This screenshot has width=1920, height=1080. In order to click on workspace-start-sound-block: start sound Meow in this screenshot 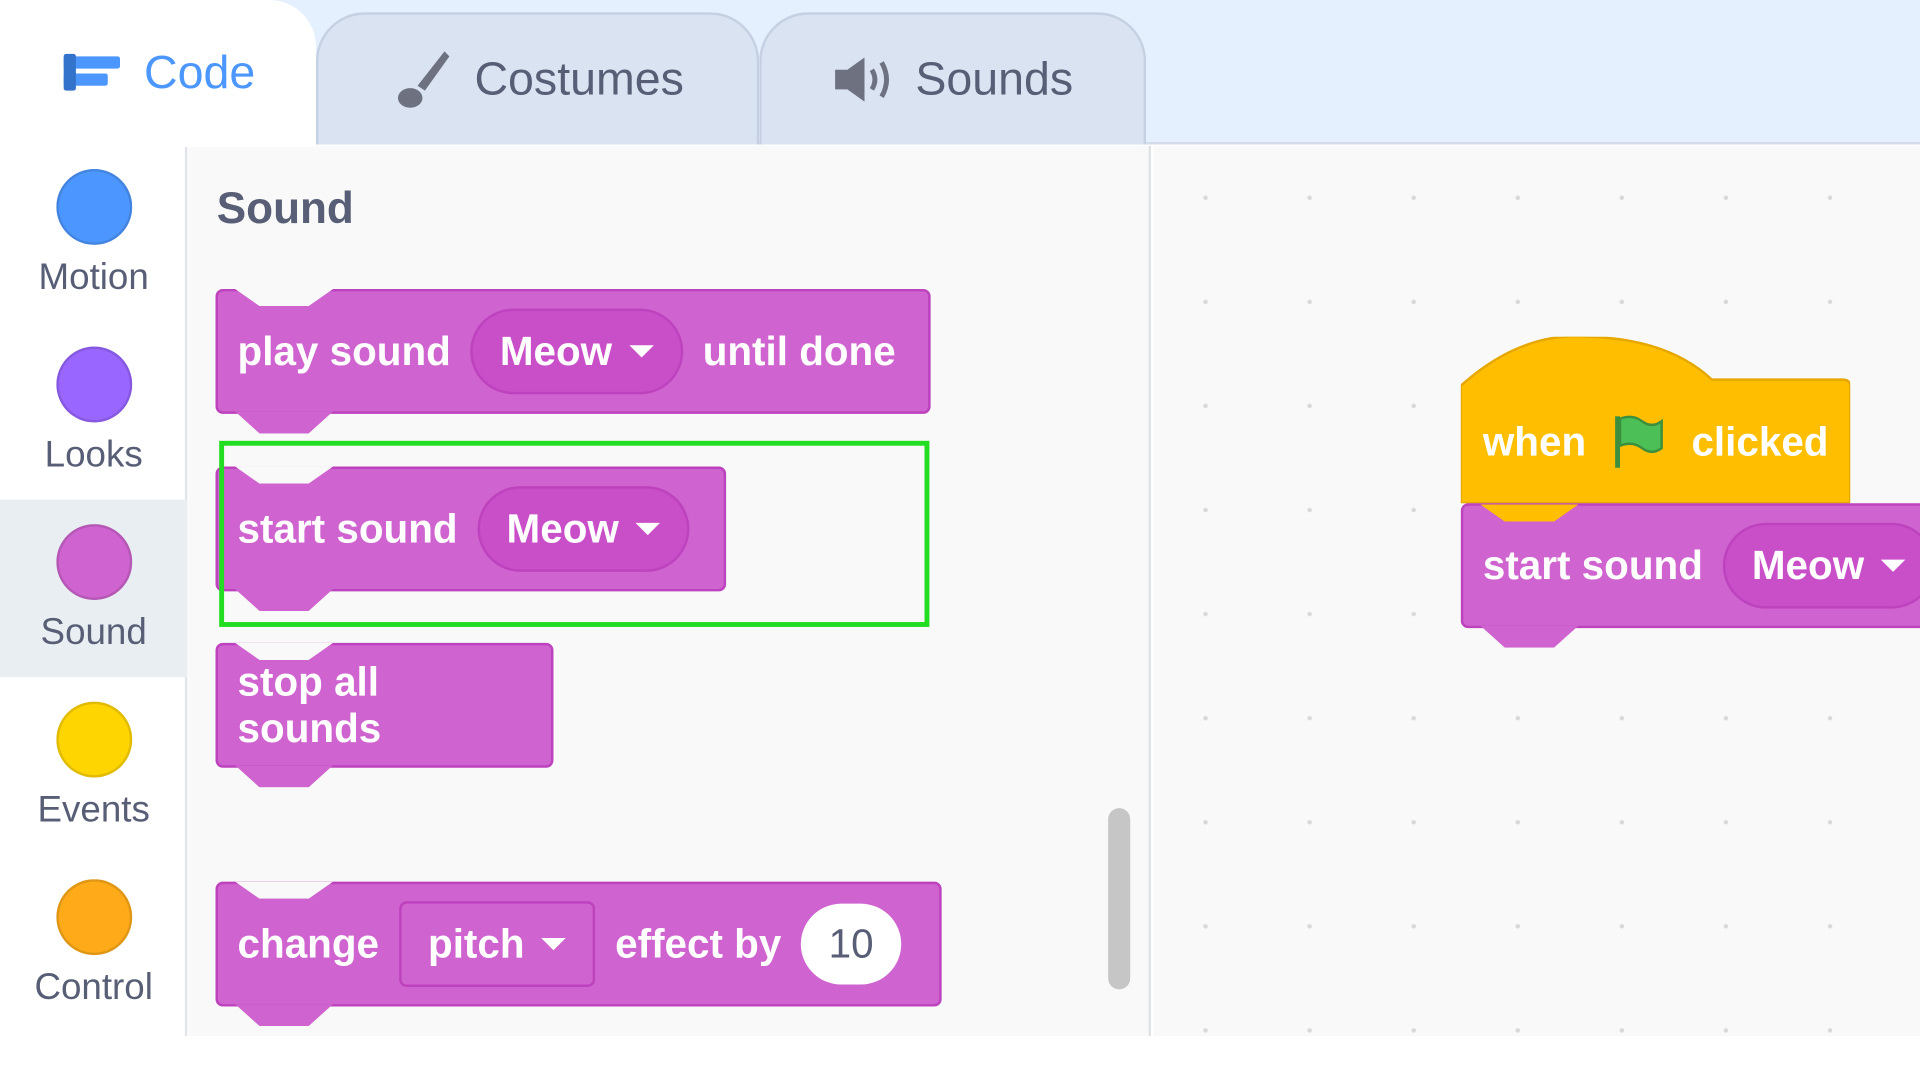, I will do `click(1690, 566)`.